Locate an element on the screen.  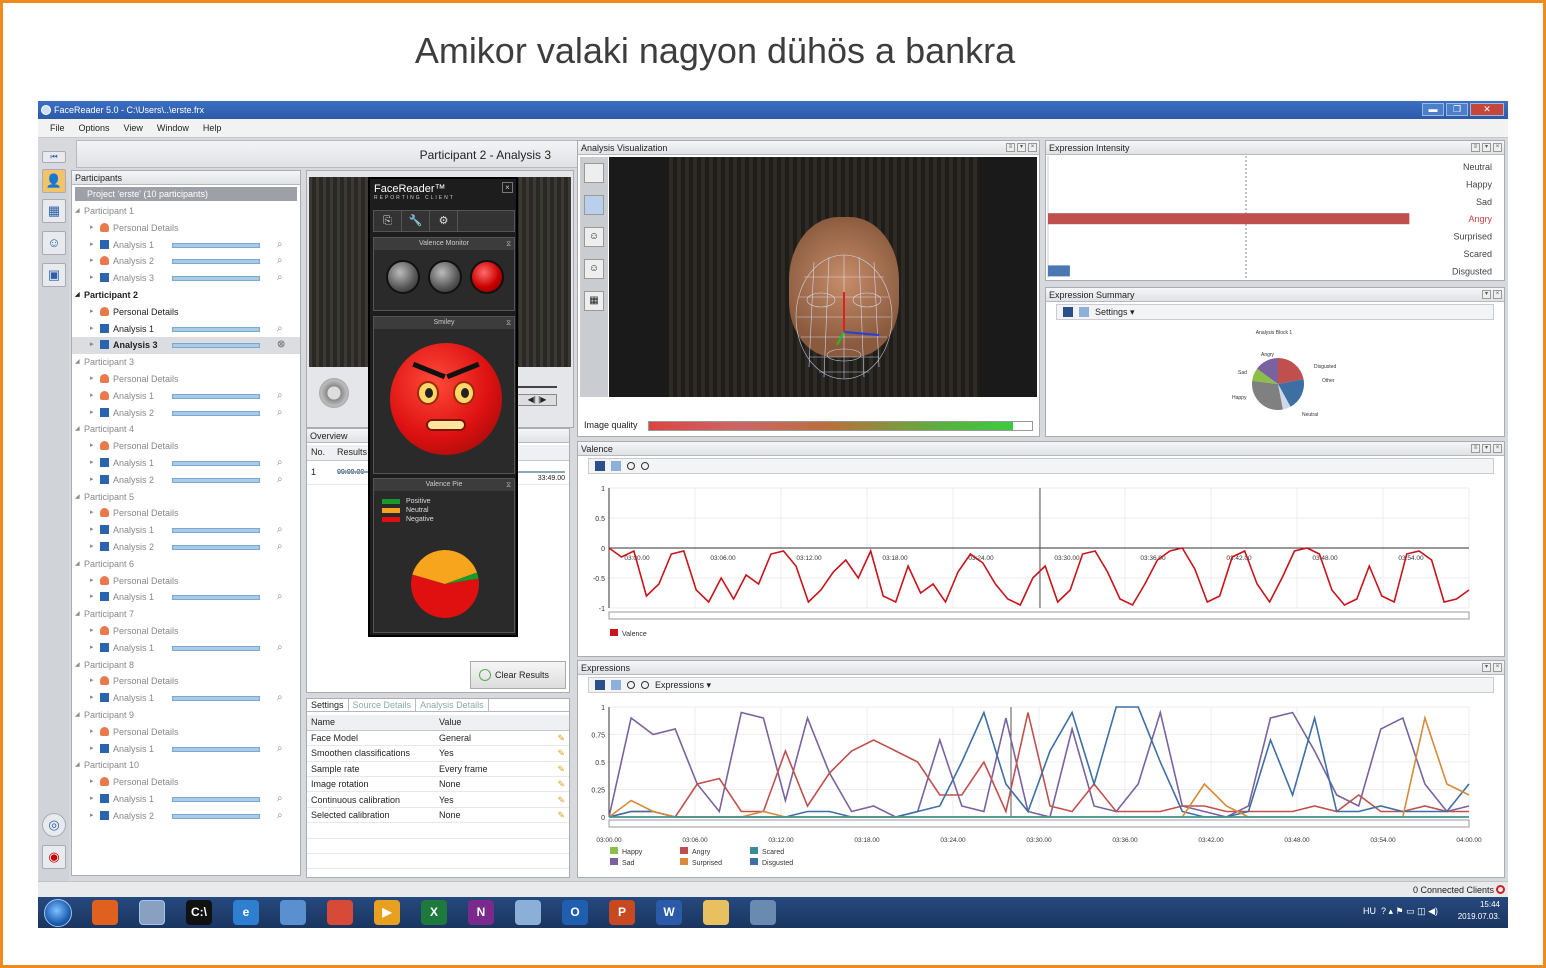
media-icon: ▶ is located at coordinates (387, 912).